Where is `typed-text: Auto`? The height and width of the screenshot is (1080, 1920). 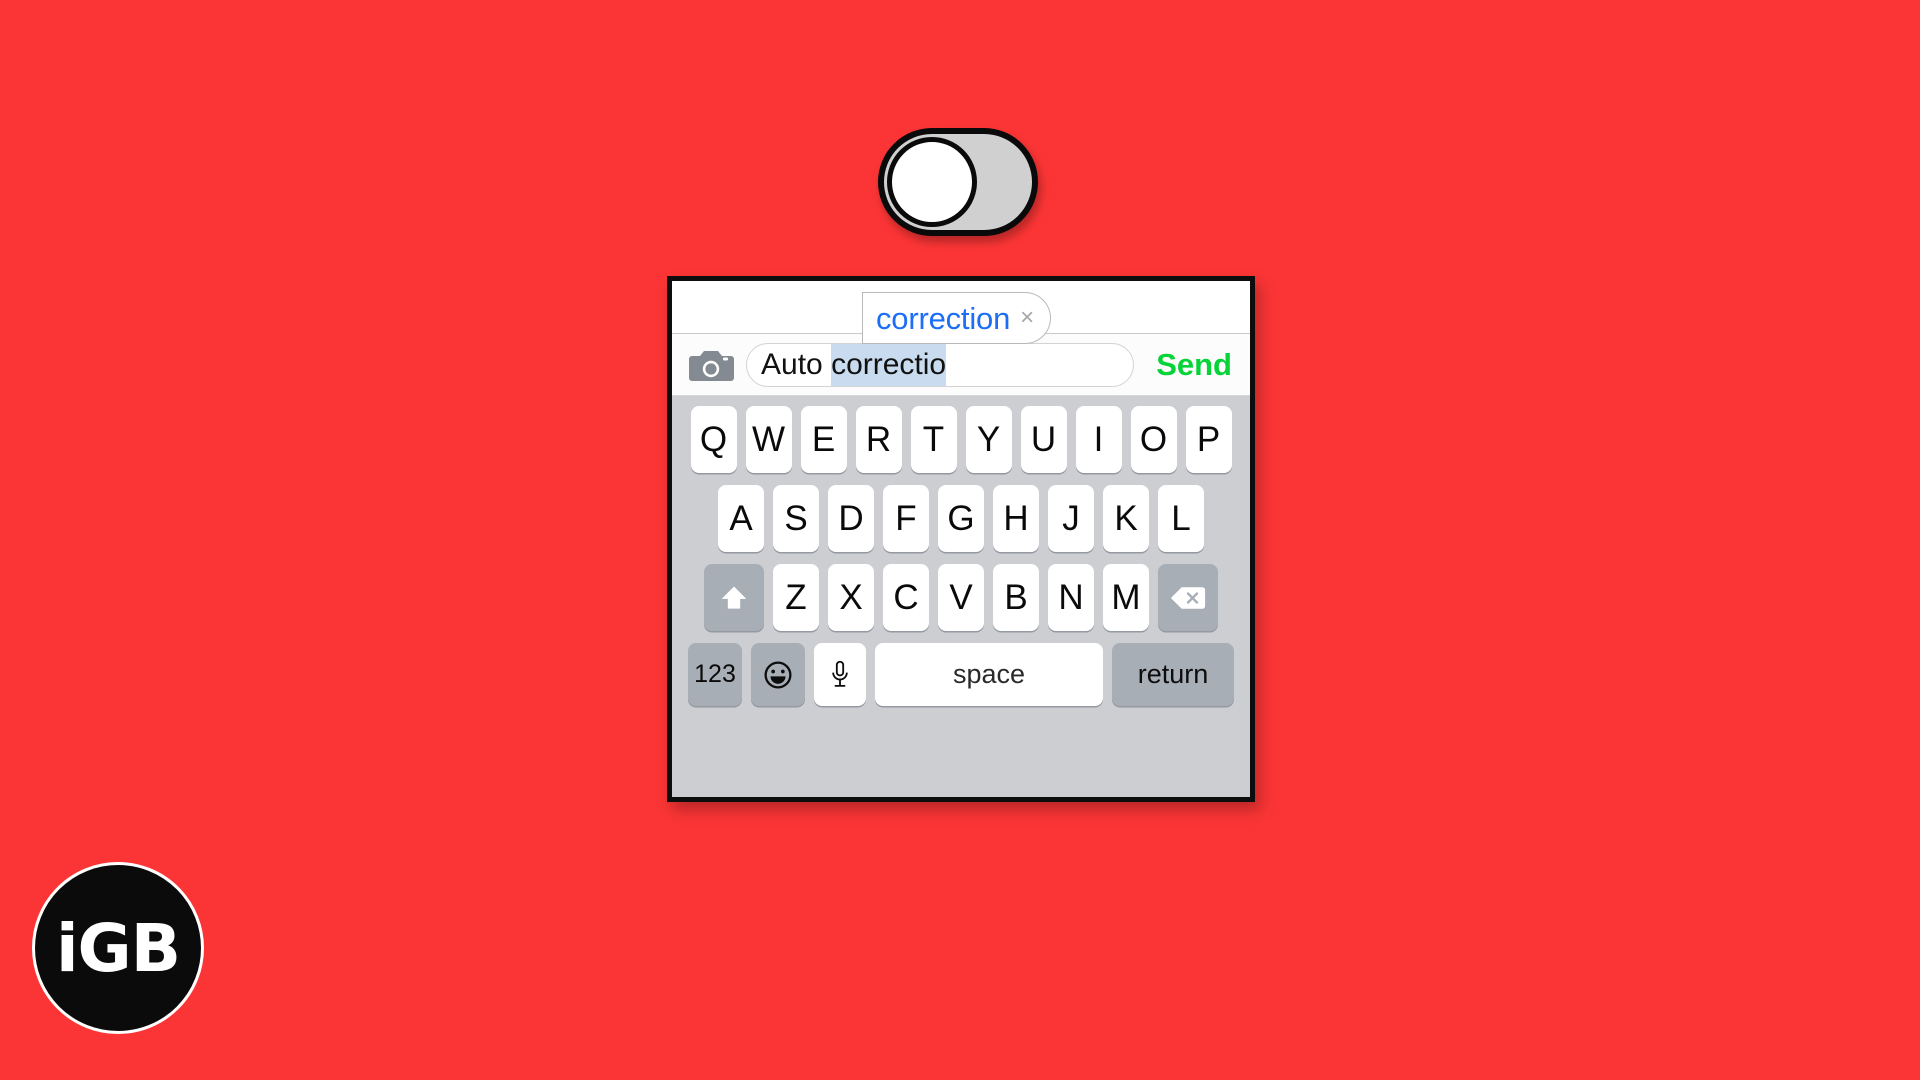 typed-text: Auto is located at coordinates (796, 364).